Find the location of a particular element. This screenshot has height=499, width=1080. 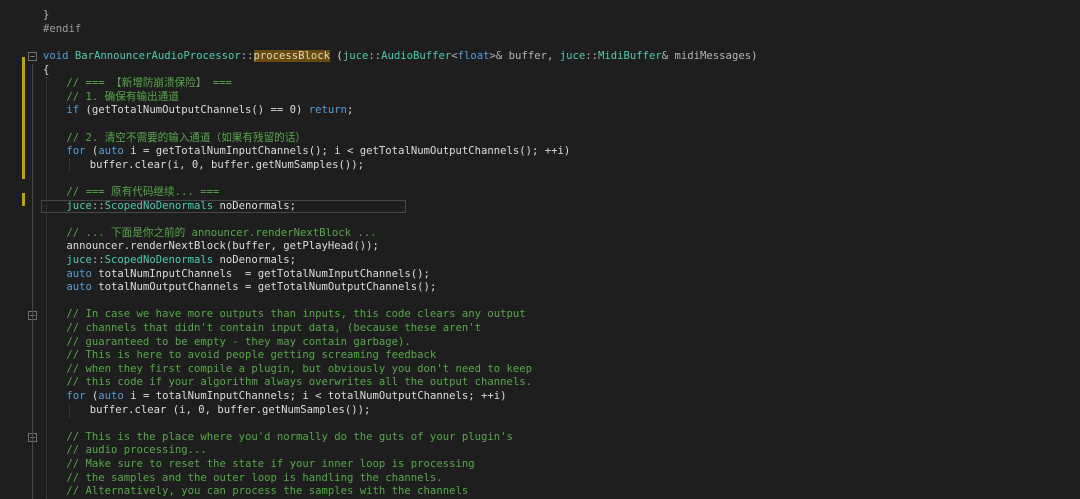

comment-token: // 2. 清空不需要的输入通道（如果有残留的话） is located at coordinates (186, 137).